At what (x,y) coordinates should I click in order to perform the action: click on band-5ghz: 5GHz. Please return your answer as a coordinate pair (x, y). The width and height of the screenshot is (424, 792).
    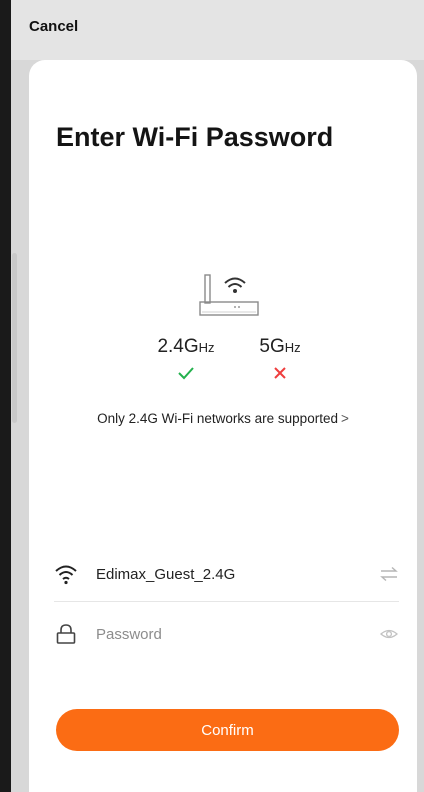
    Looking at the image, I should click on (280, 359).